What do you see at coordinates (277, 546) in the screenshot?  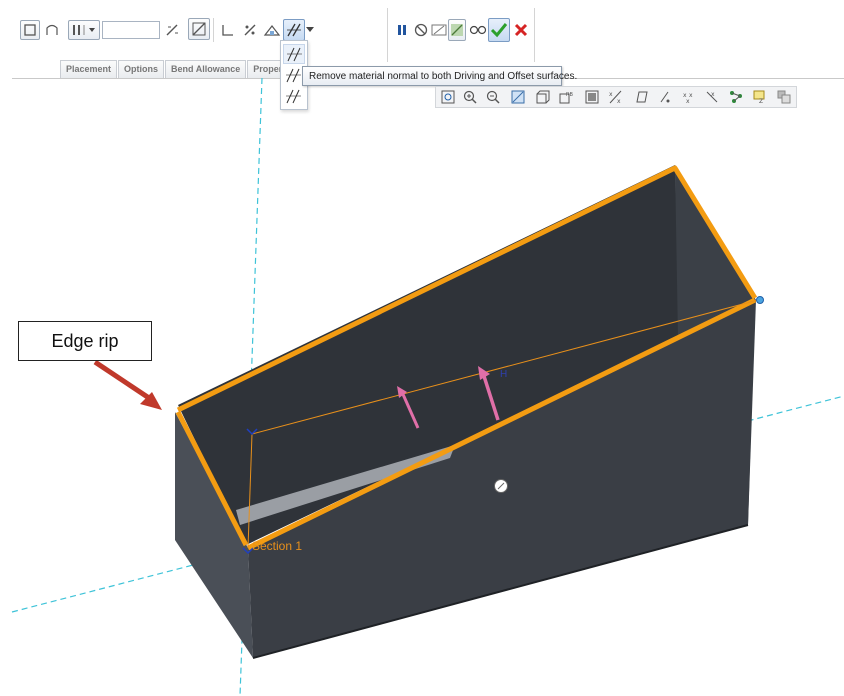 I see `section-label: Section 1` at bounding box center [277, 546].